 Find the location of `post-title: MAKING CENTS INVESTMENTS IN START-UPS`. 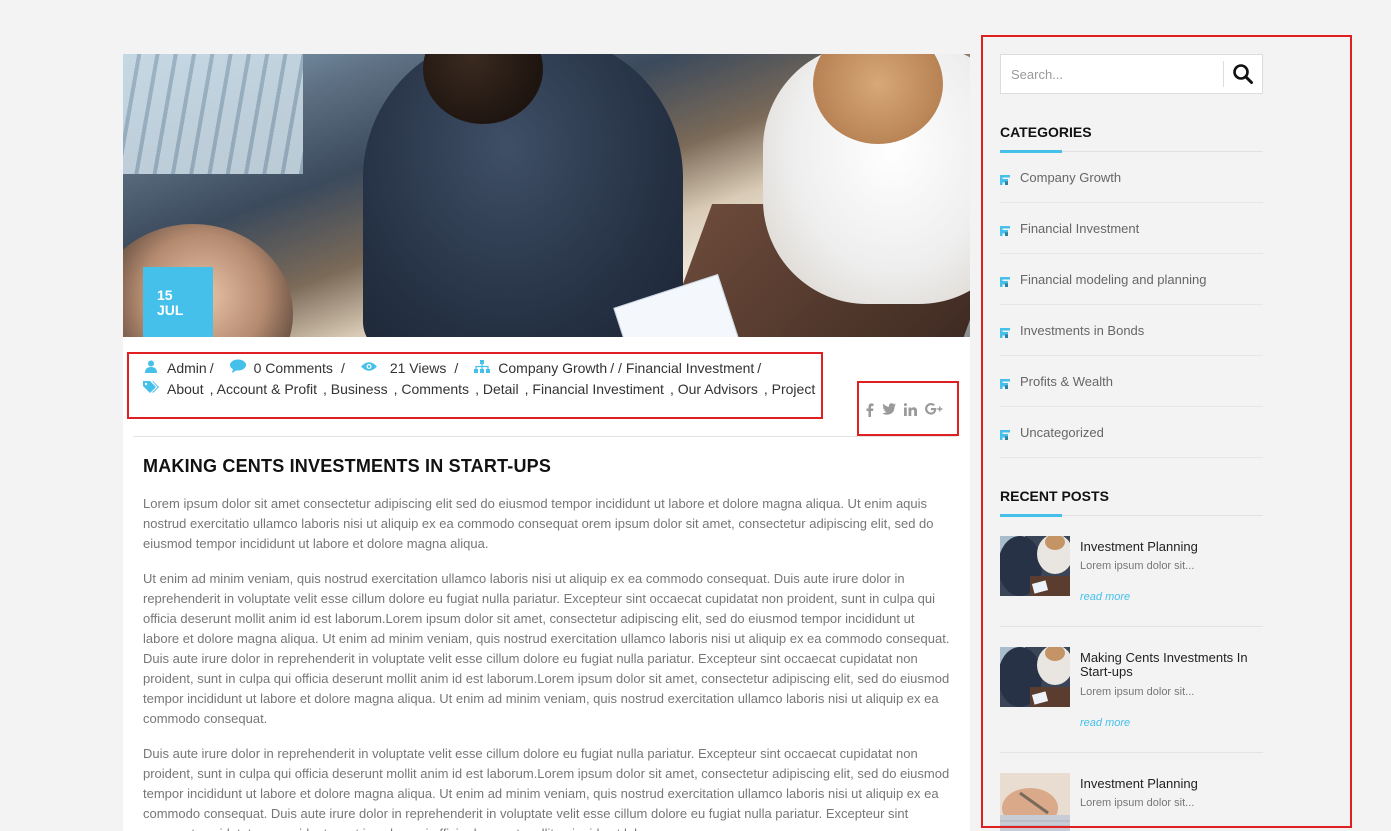

post-title: MAKING CENTS INVESTMENTS IN START-UPS is located at coordinates (347, 466).